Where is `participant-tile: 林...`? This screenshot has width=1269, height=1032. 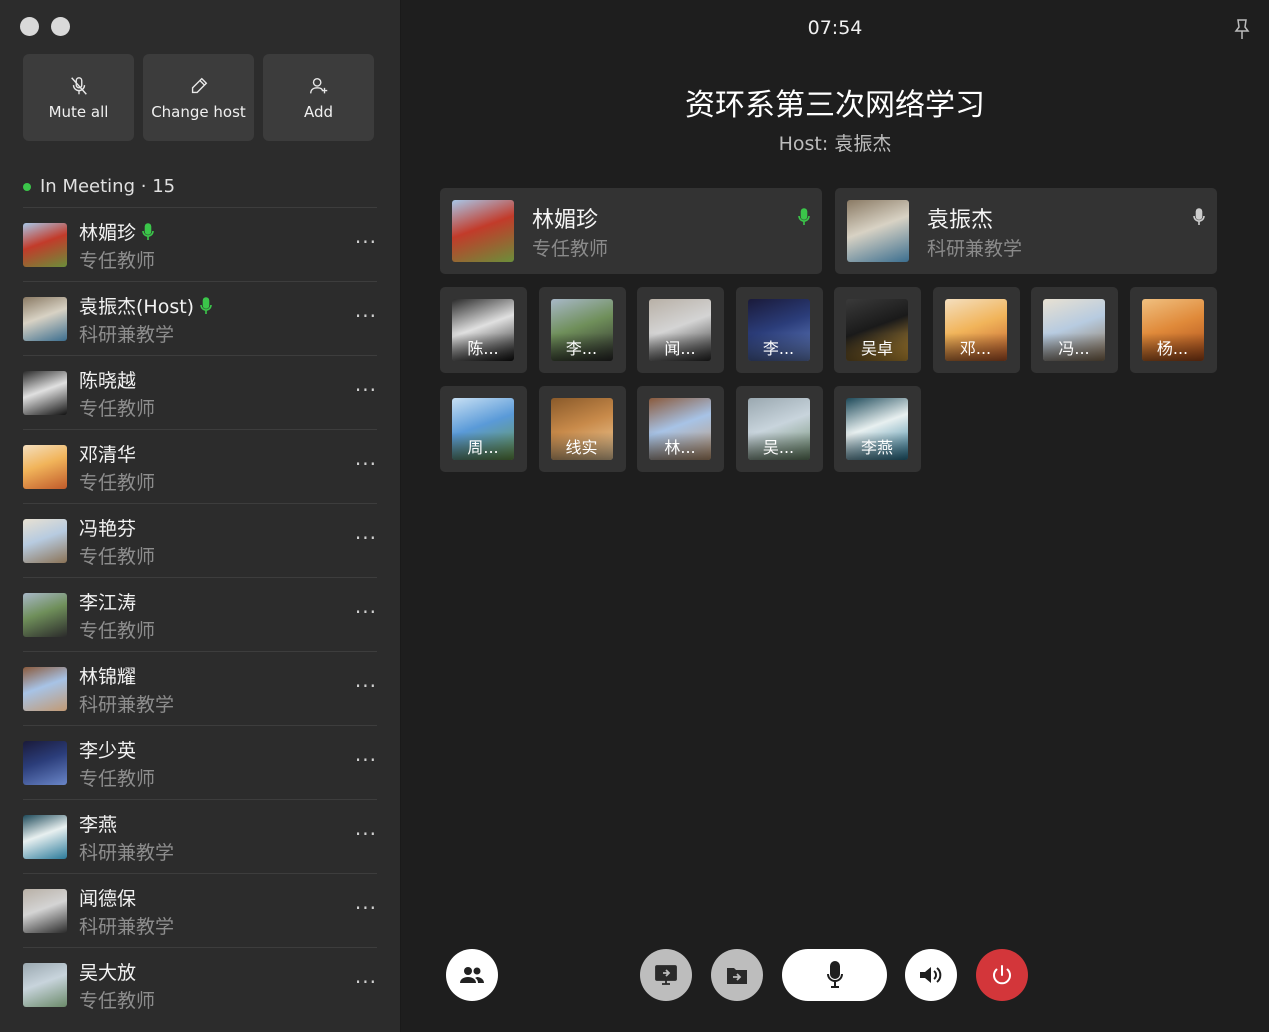
participant-tile: 林... is located at coordinates (680, 429).